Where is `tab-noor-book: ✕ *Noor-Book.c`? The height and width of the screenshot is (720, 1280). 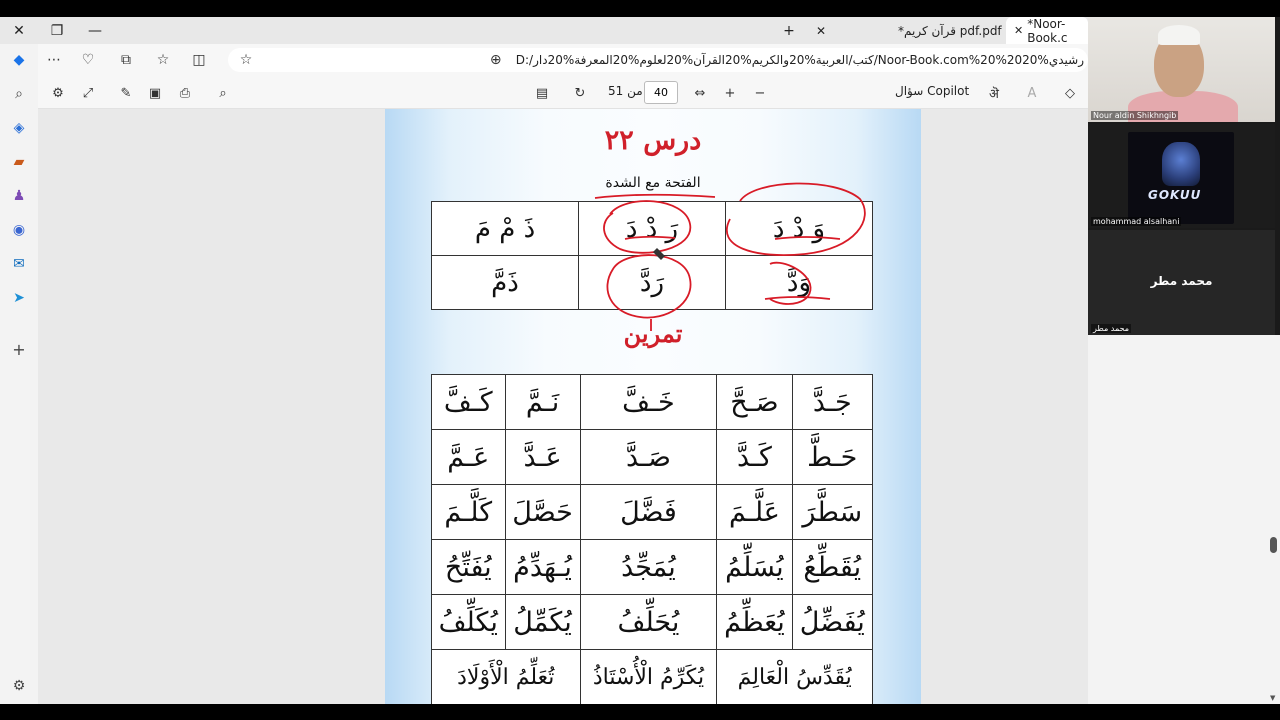
tab-noor-book: ✕ *Noor-Book.c is located at coordinates (1047, 30).